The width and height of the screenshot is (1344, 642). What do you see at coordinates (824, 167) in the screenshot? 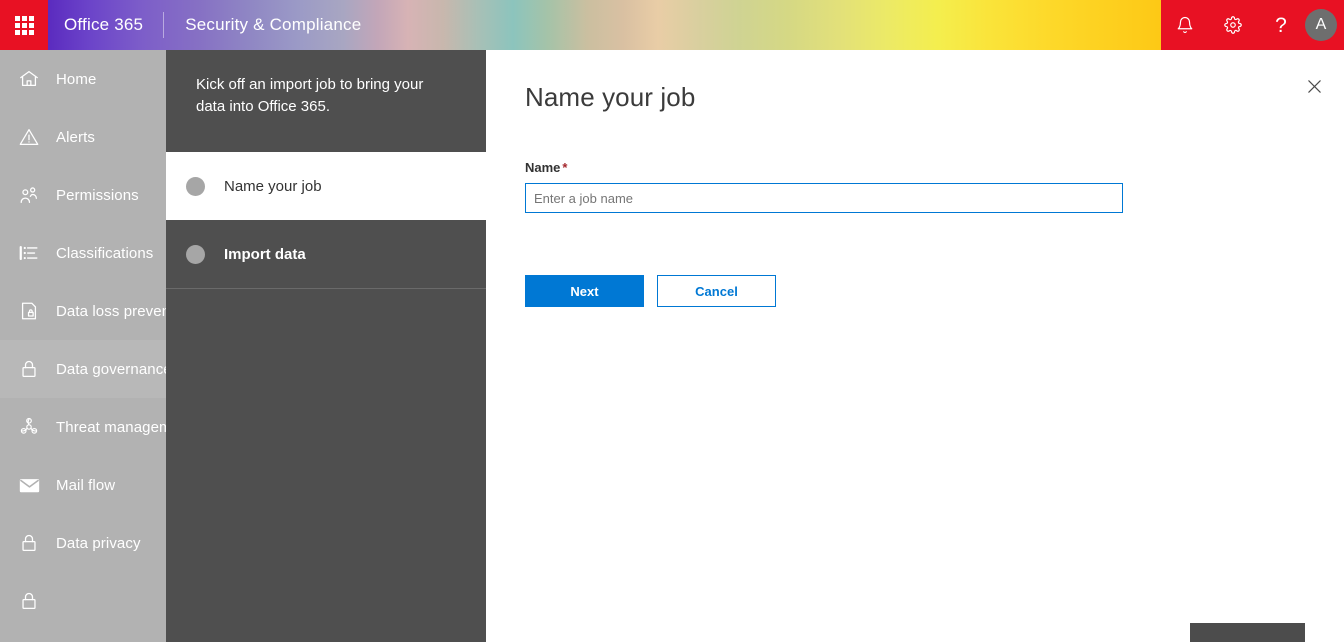
I see `name-field-label: Name *` at bounding box center [824, 167].